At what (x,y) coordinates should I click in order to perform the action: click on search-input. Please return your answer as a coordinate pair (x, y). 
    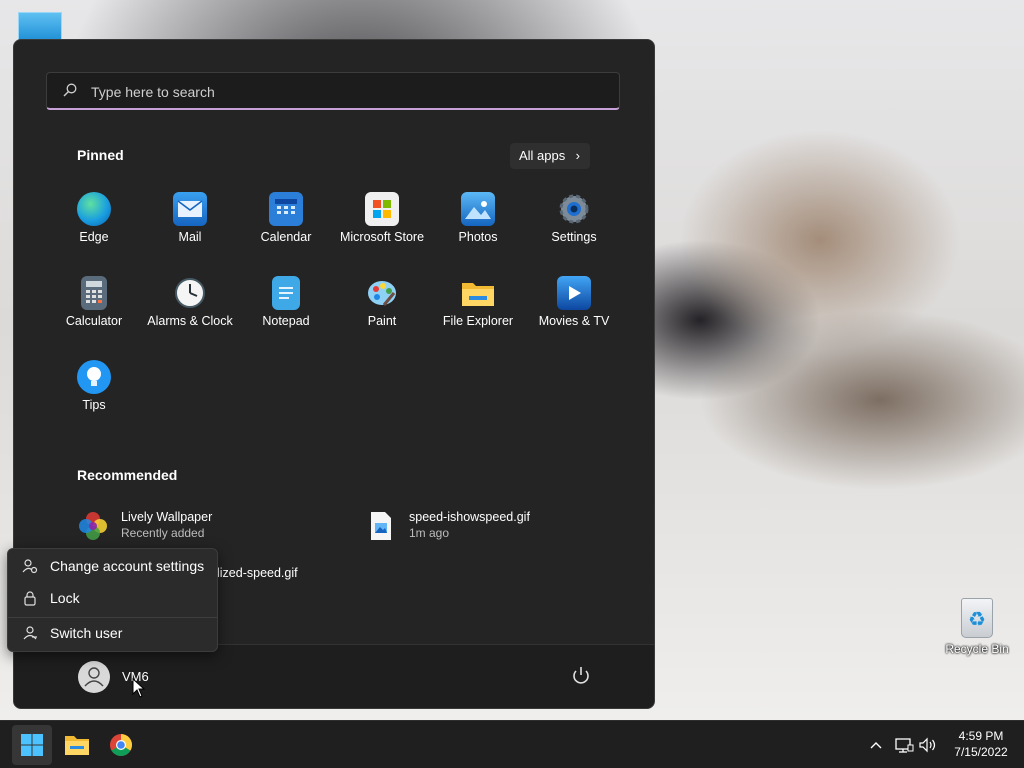
    Looking at the image, I should click on (341, 92).